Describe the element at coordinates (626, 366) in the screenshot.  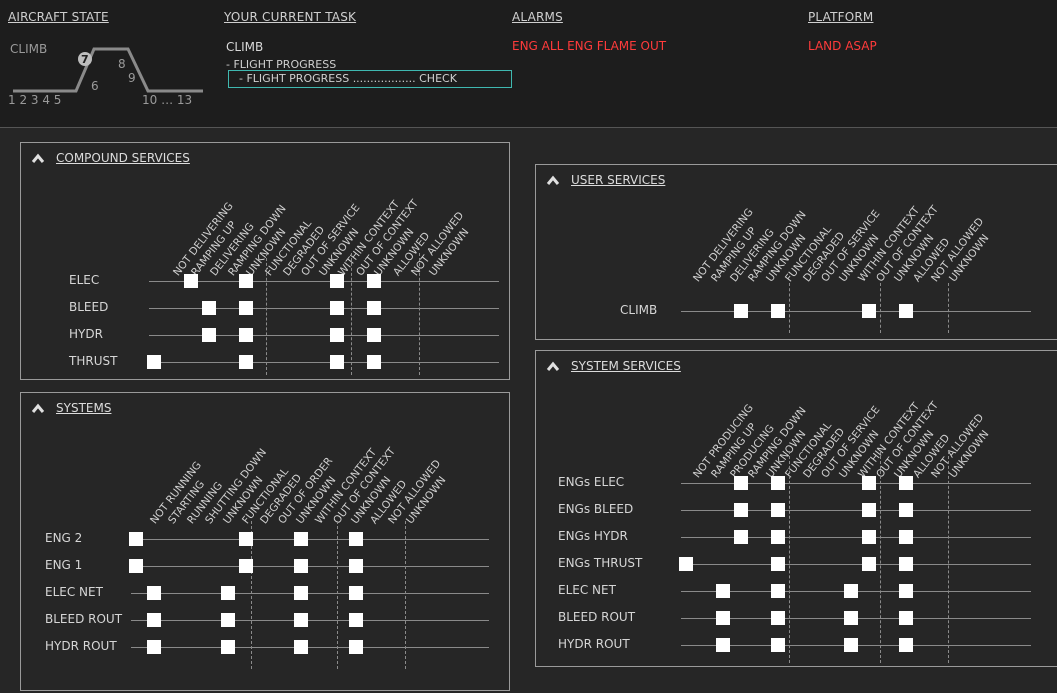
I see `system-services-title: SYSTEM SERVICES` at that location.